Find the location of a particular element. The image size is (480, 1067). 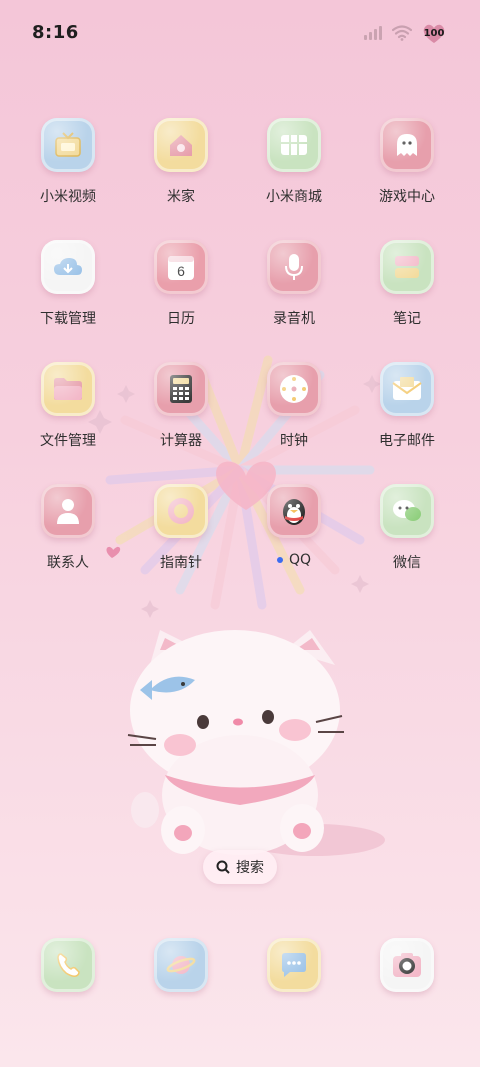

folder-icon is located at coordinates (68, 389).